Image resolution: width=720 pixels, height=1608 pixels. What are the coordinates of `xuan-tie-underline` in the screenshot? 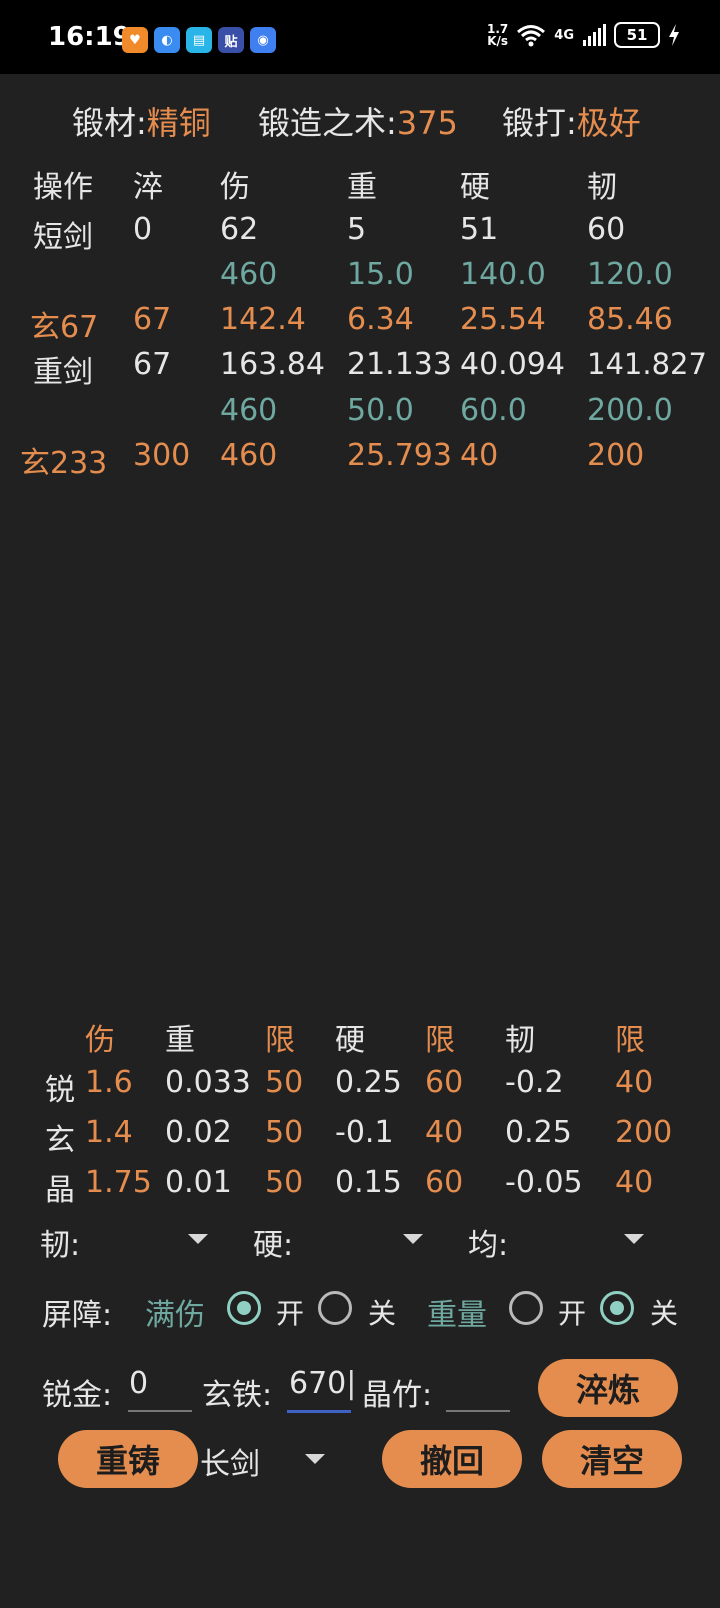 It's located at (319, 1411).